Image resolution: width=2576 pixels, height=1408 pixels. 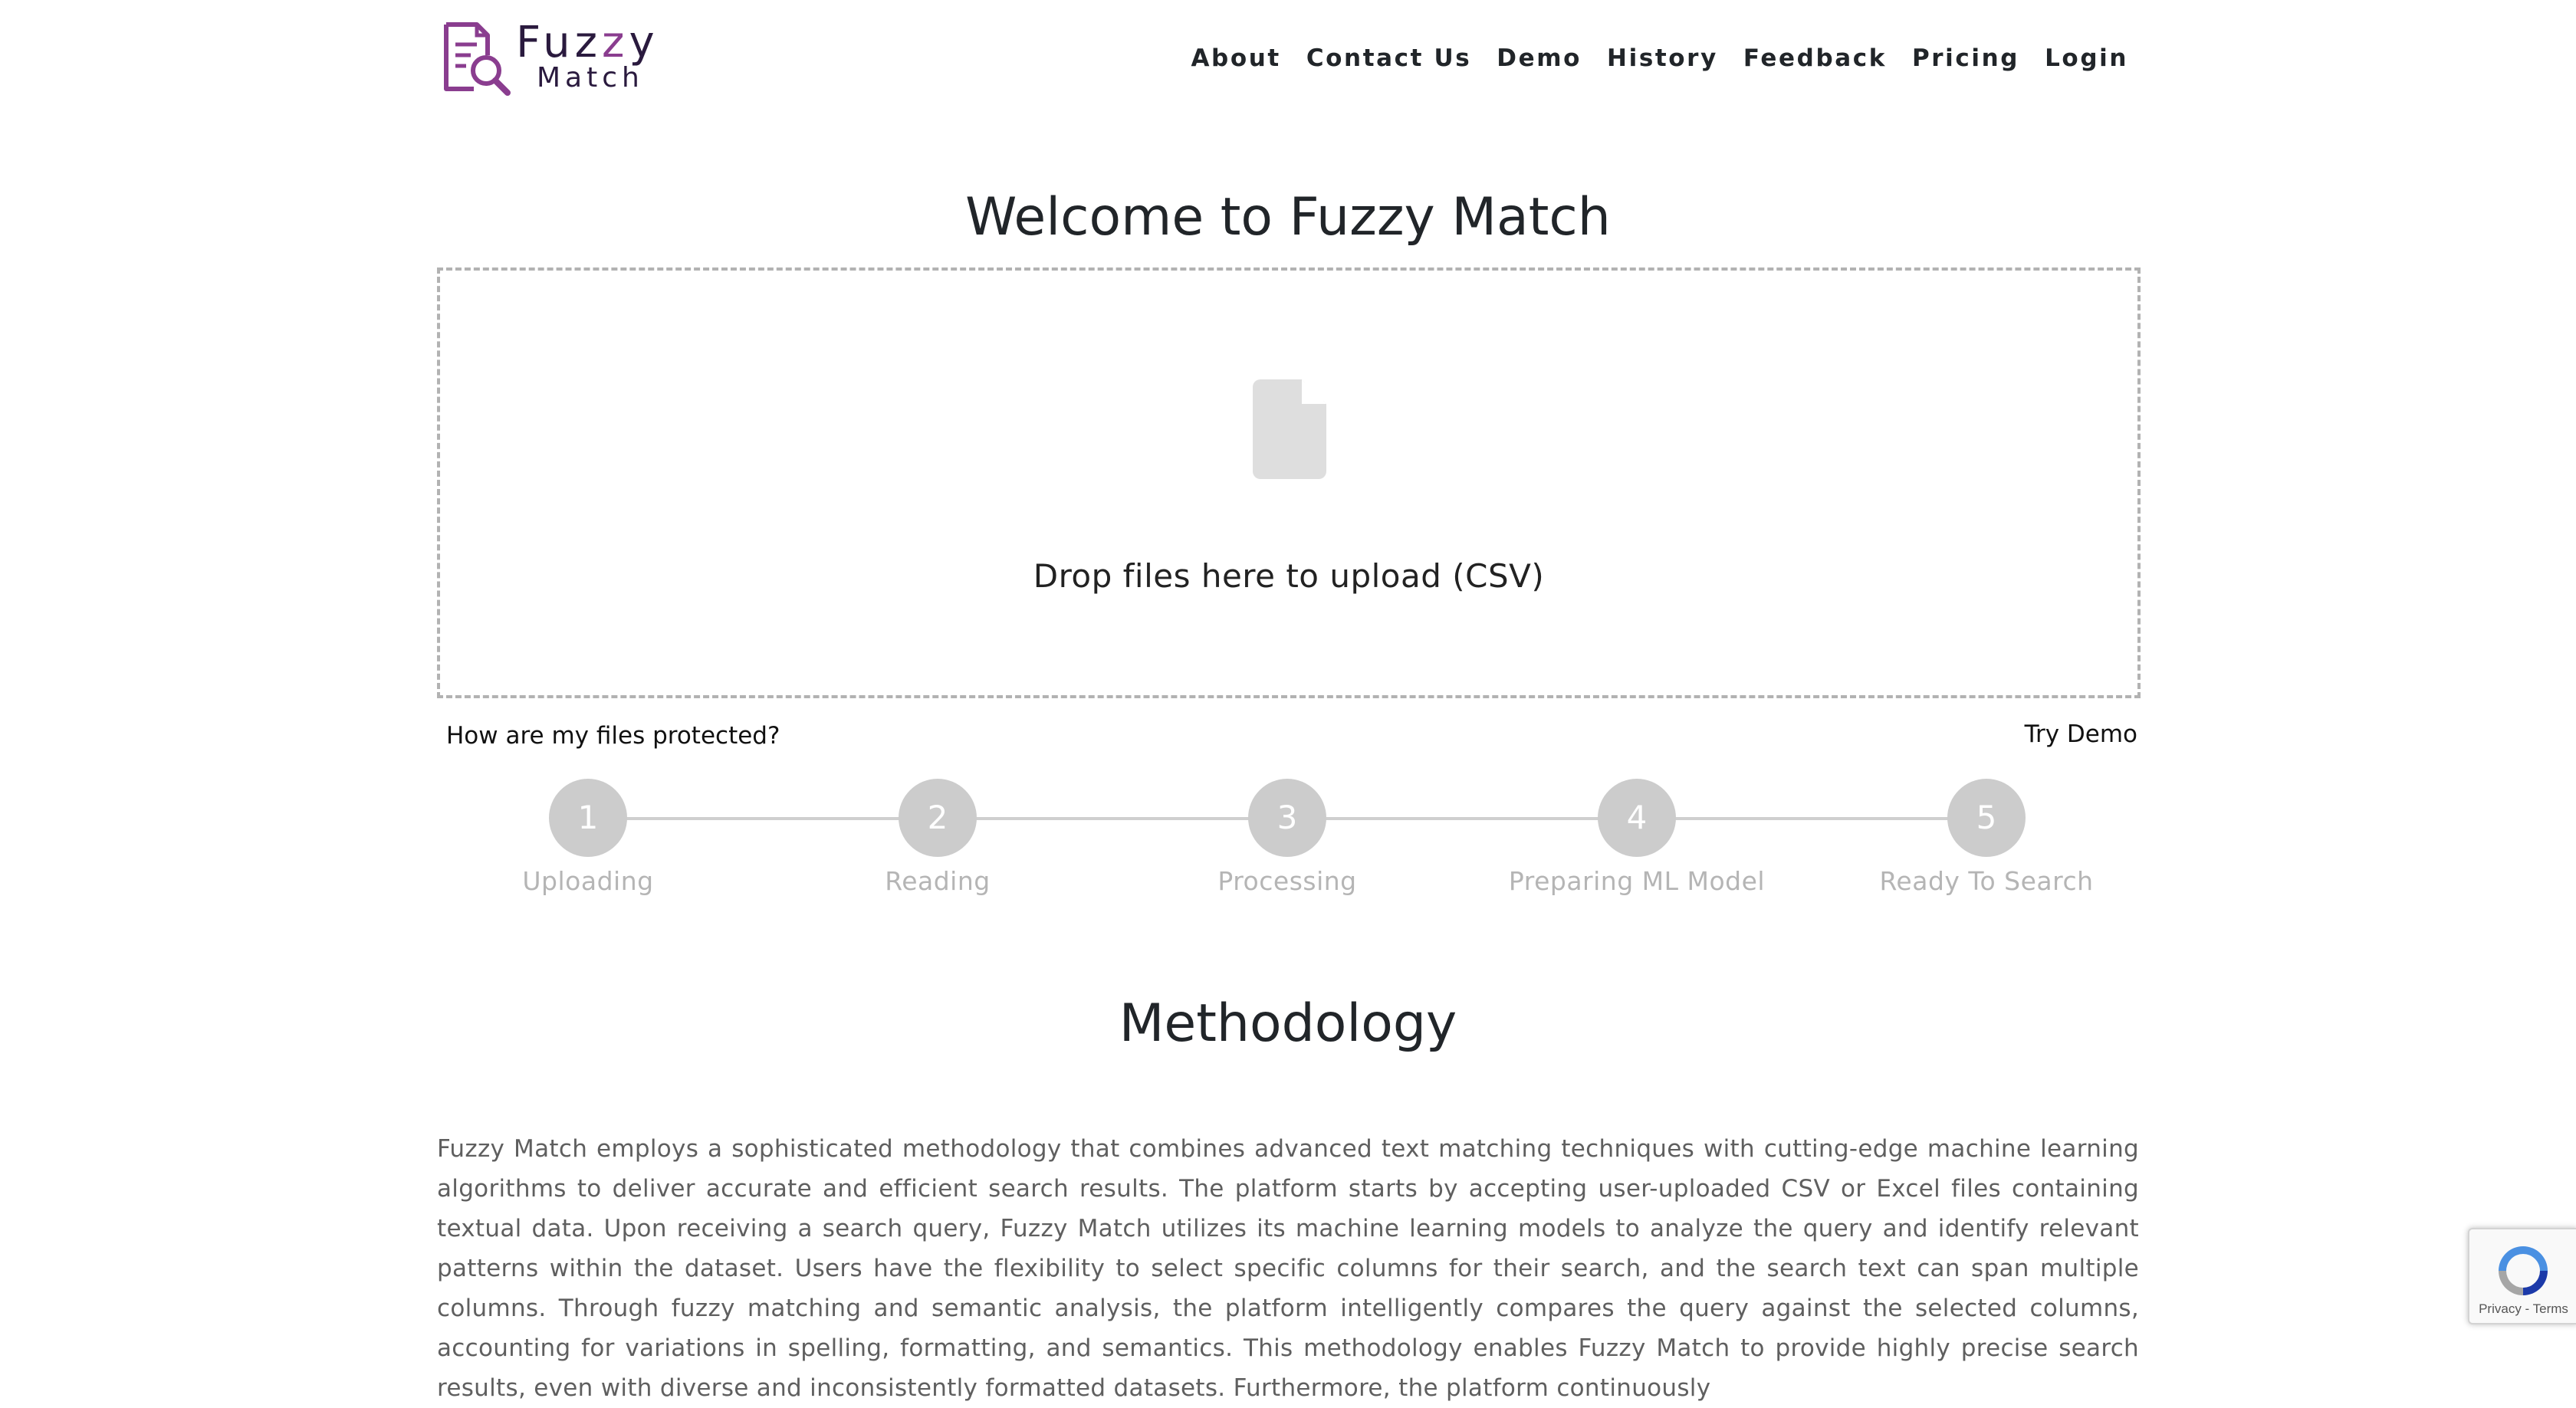 I want to click on step-number: 1, so click(x=588, y=818).